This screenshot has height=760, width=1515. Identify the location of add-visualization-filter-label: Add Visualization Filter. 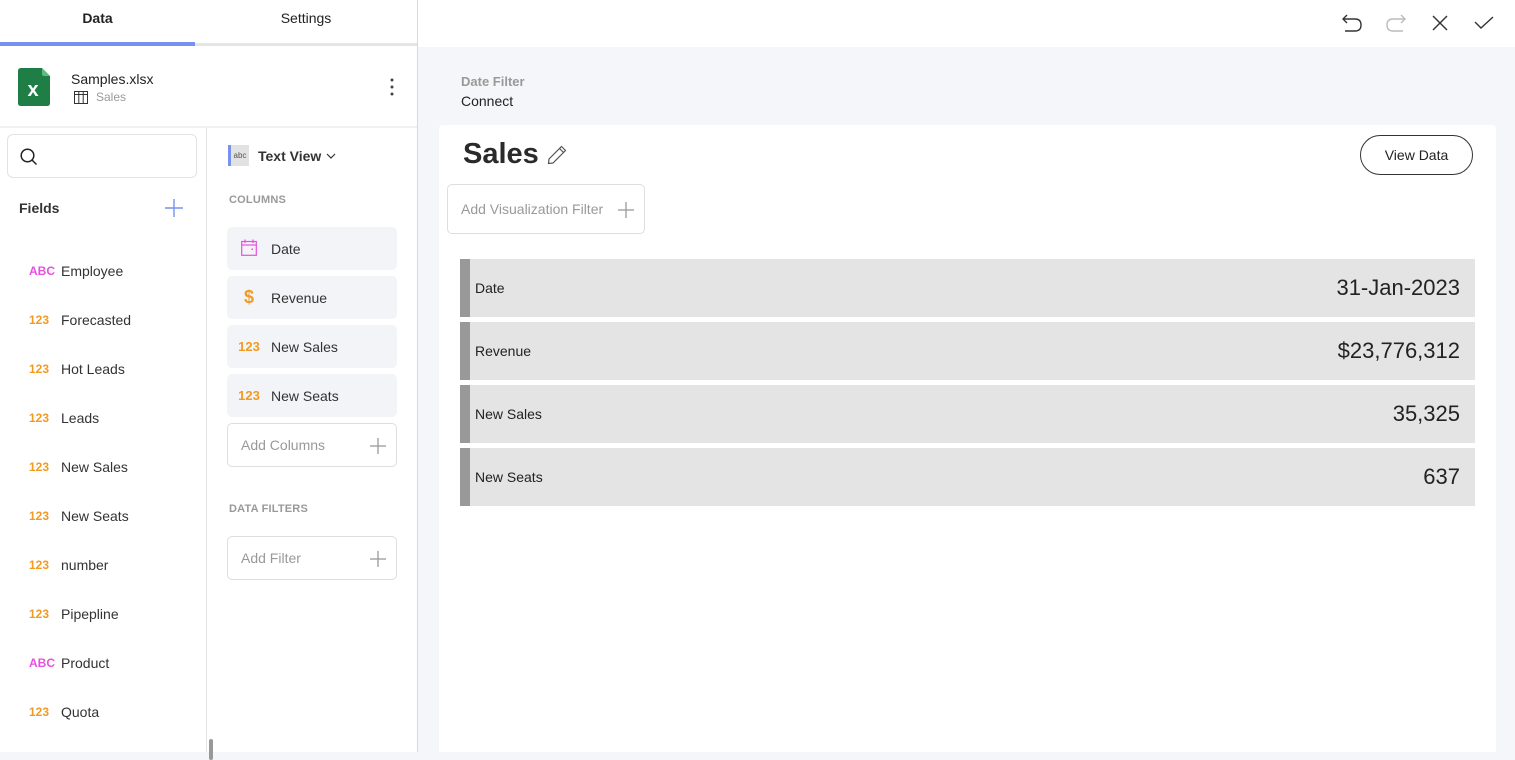
(532, 209).